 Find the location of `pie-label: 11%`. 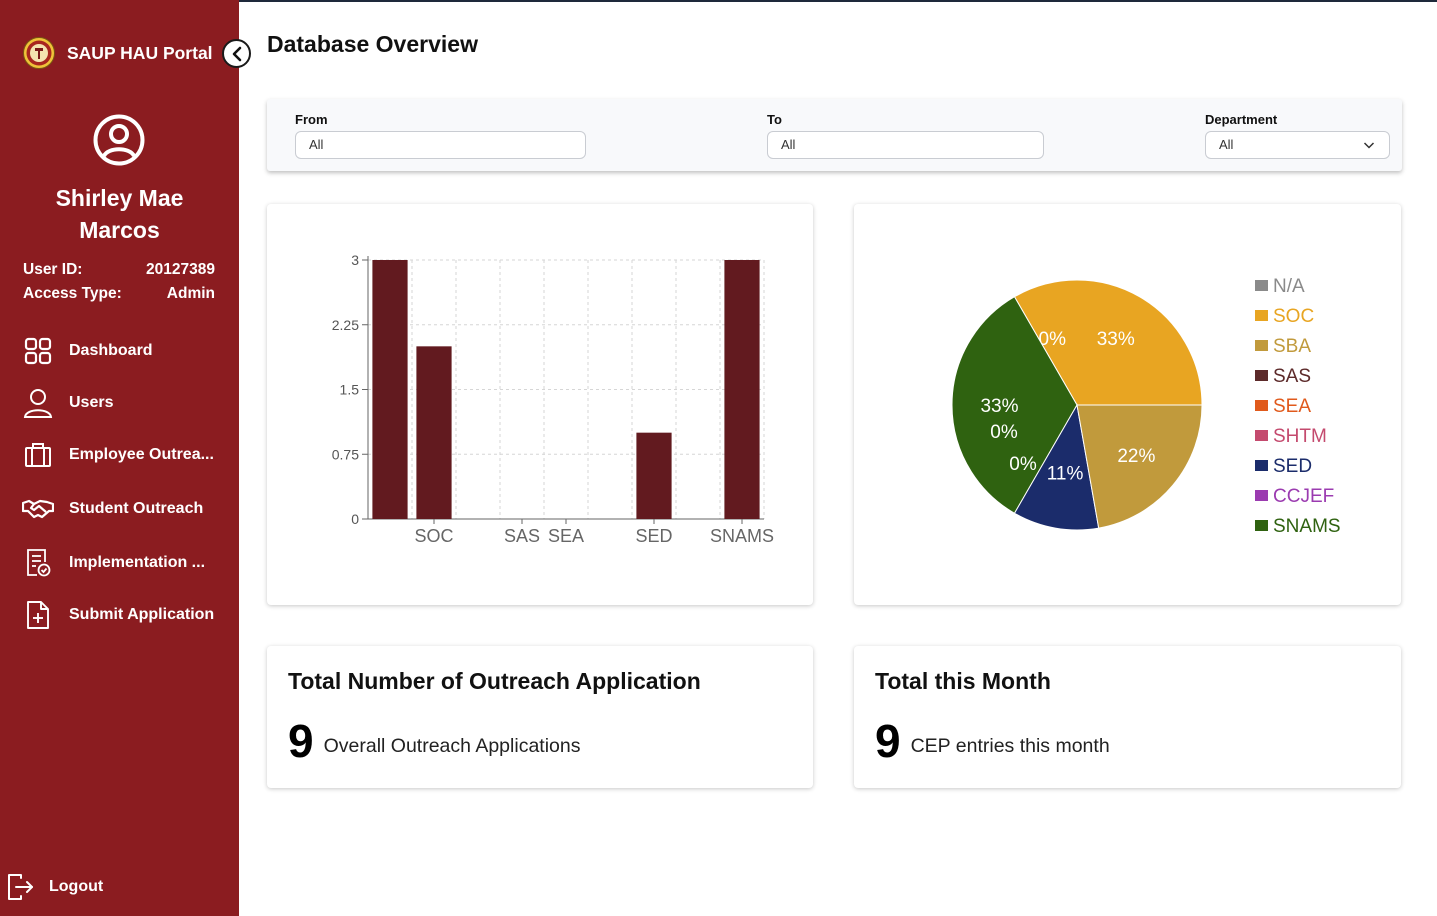

pie-label: 11% is located at coordinates (1065, 474).